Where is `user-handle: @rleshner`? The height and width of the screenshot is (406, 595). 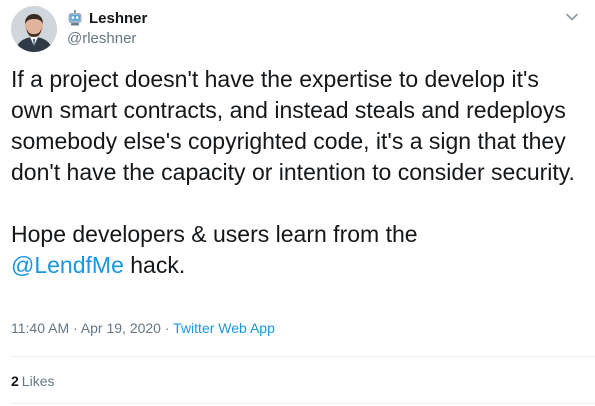 user-handle: @rleshner is located at coordinates (107, 38).